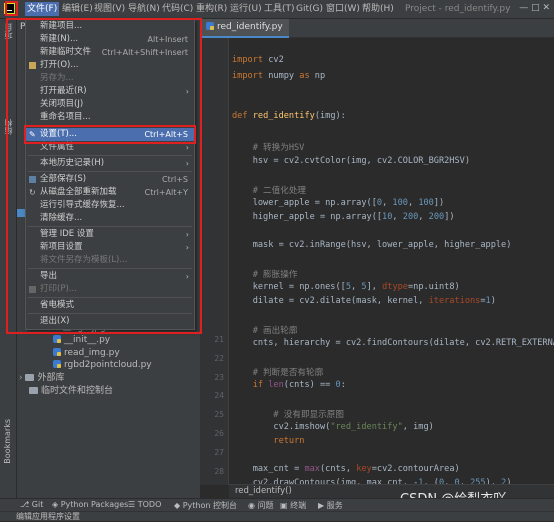 The image size is (554, 522). I want to click on menu-file: 文件(F), so click(42, 9).